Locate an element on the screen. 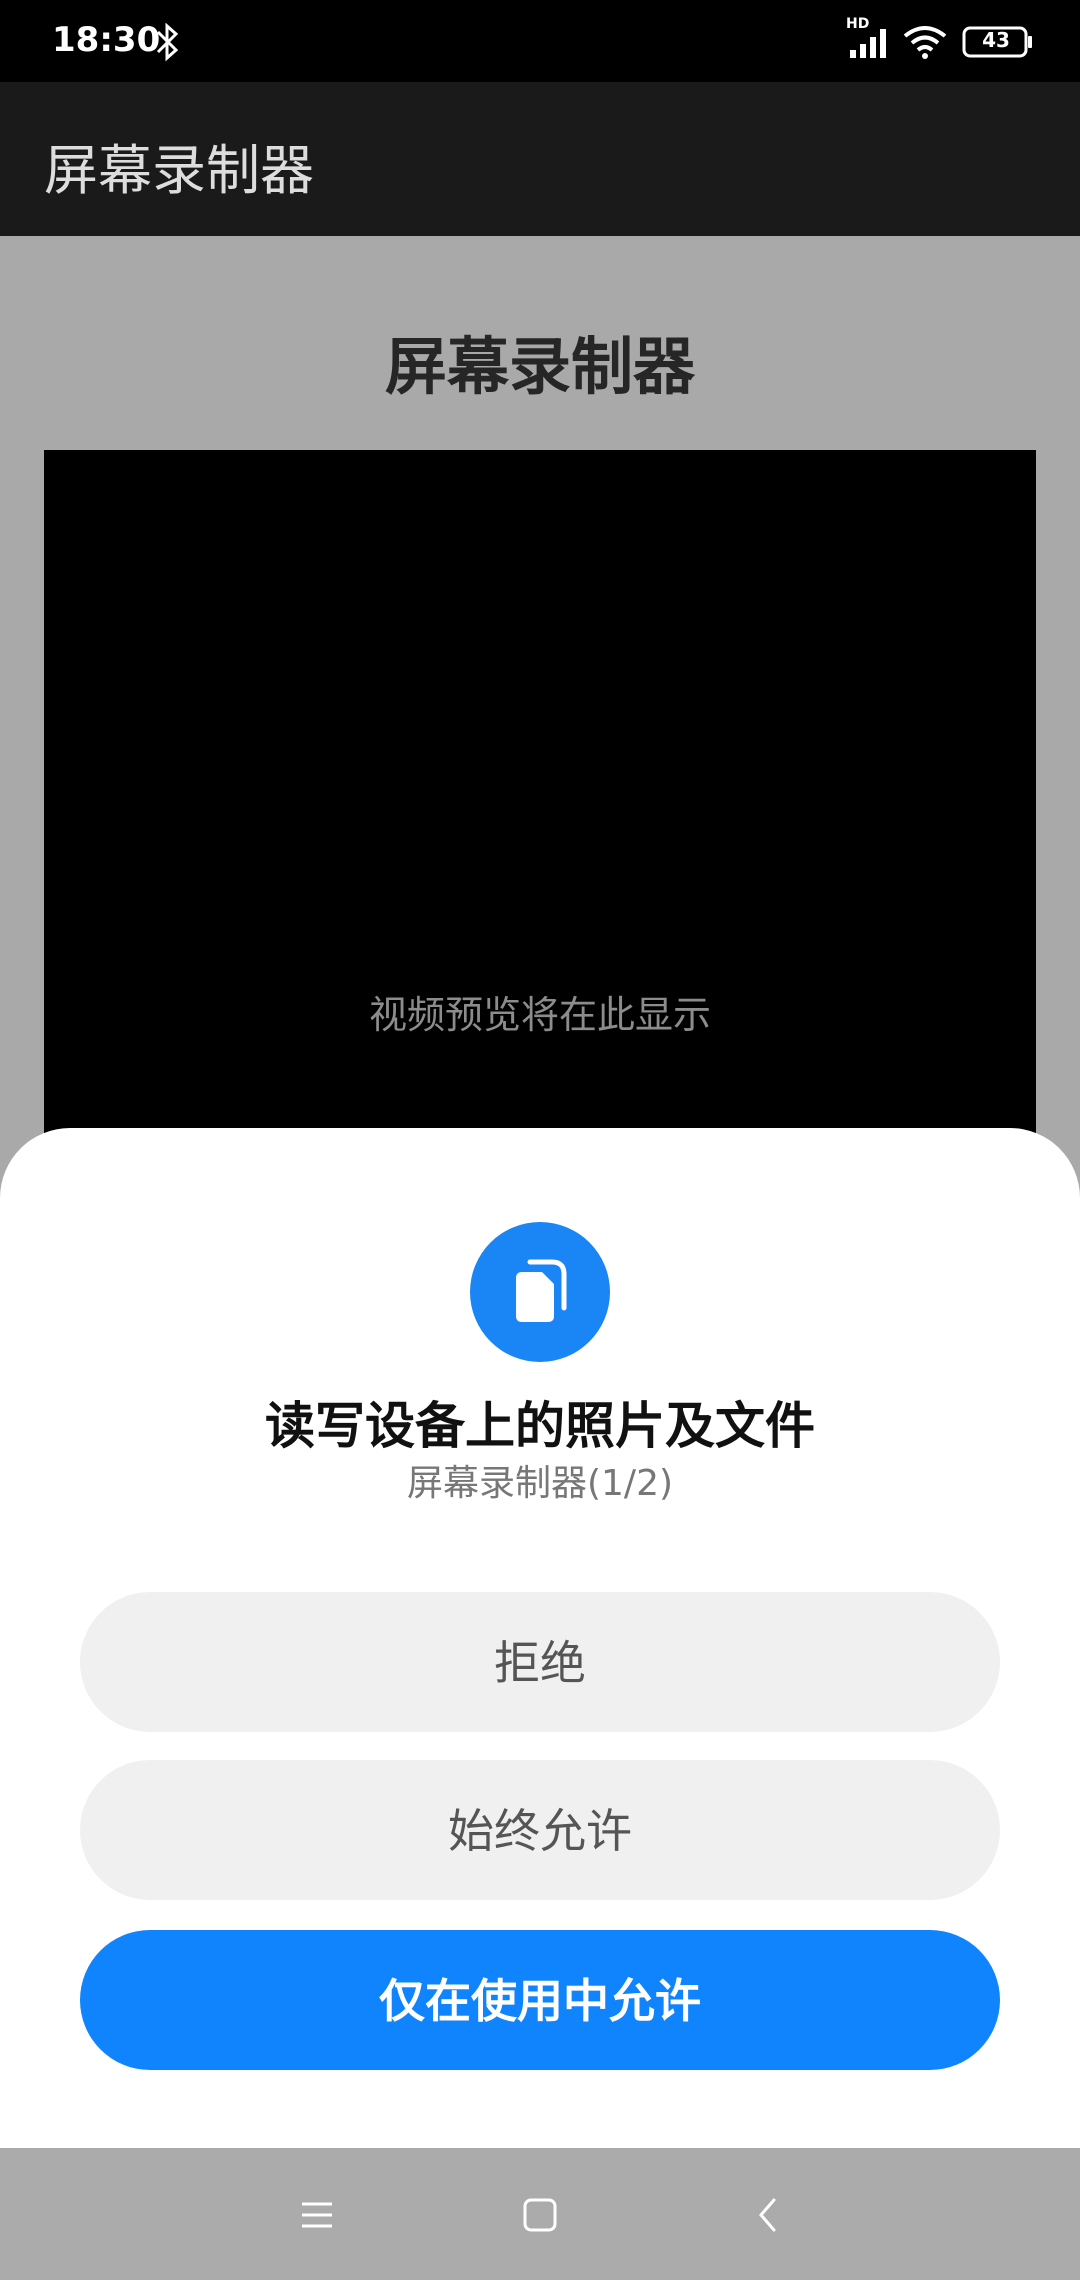 This screenshot has height=2280, width=1080. page-heading: 屏幕录制器 is located at coordinates (539, 366).